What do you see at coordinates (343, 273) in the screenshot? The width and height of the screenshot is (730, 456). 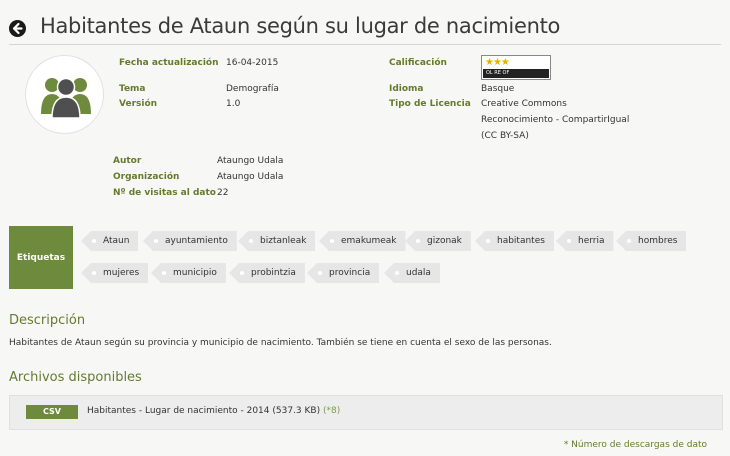 I see `tag-item: provincia` at bounding box center [343, 273].